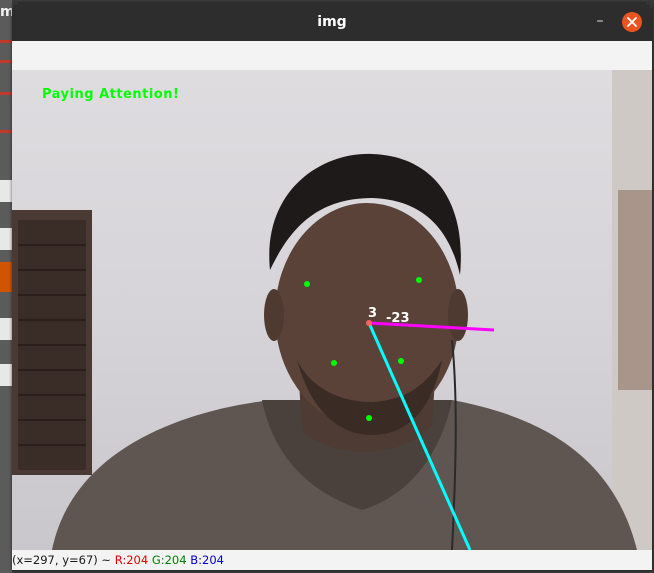  I want to click on status-bar: (x=297, y=67) ~ R:204 G:204 B:204, so click(332, 560).